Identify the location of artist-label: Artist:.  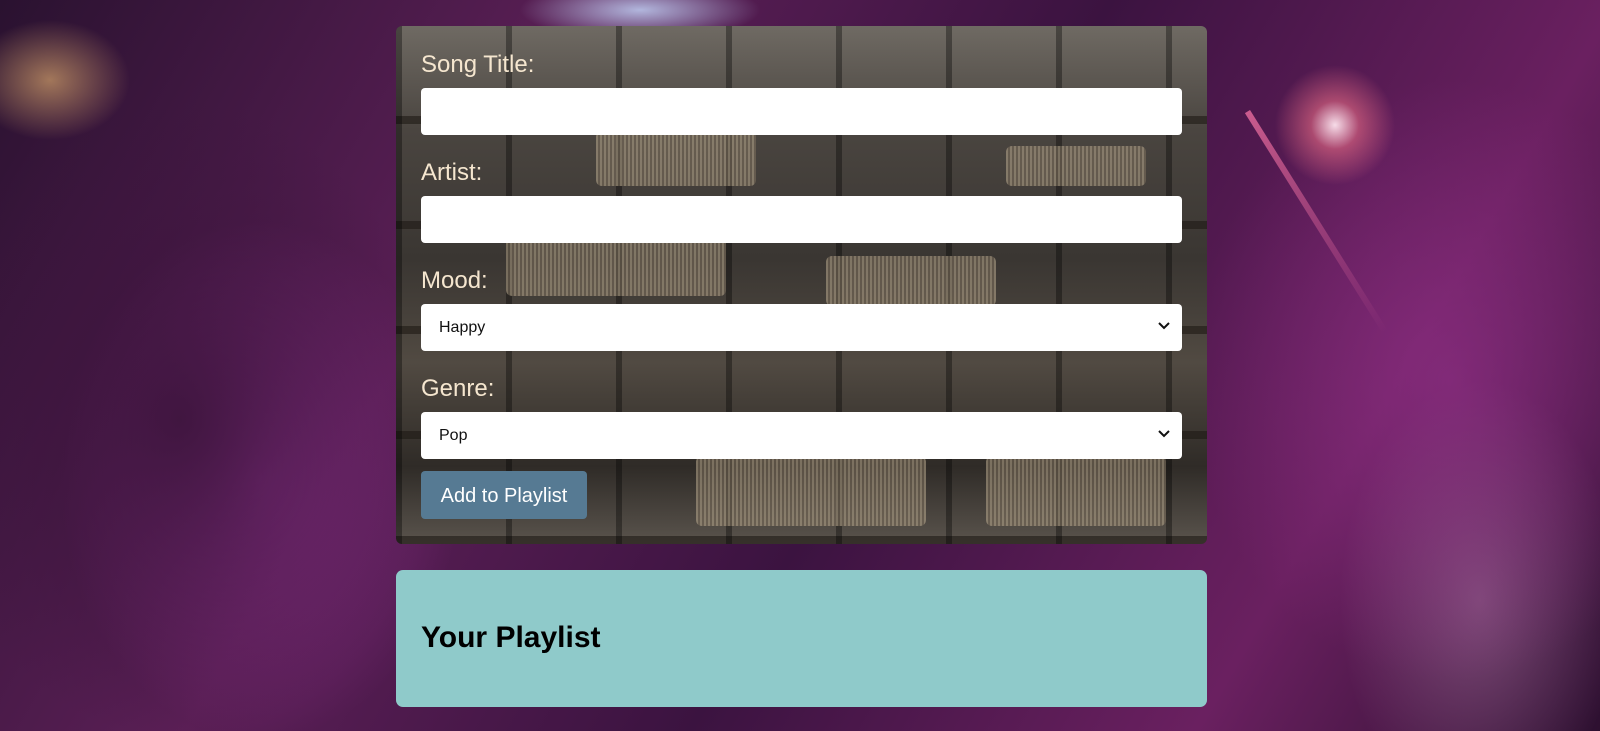
(452, 172).